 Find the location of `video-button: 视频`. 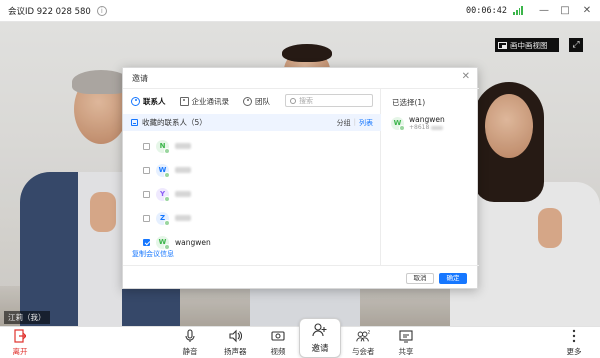

video-button: 视频 is located at coordinates (278, 343).